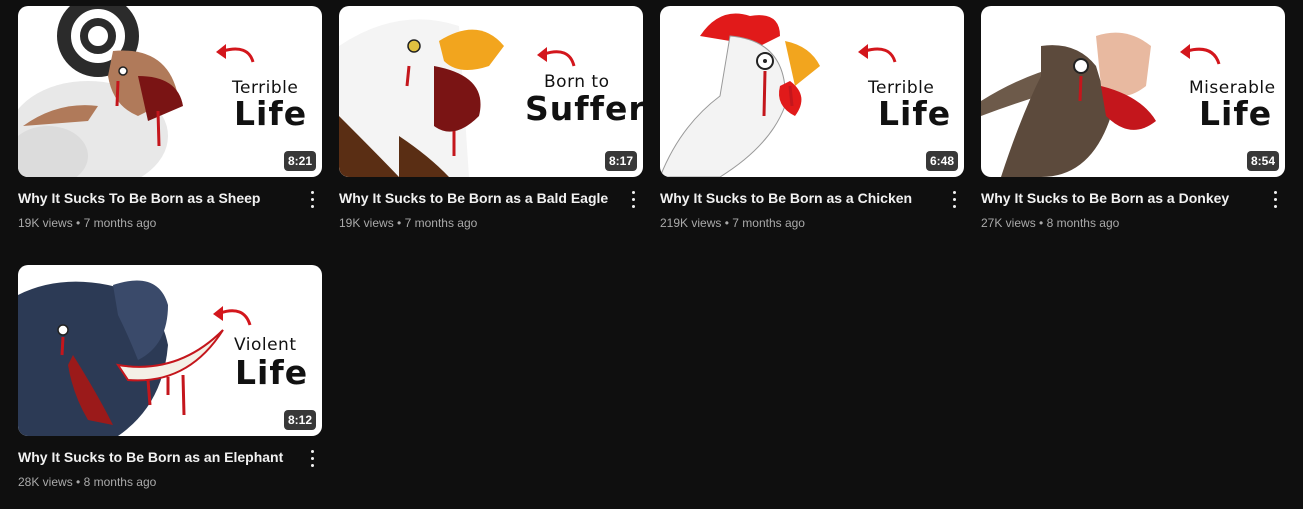  I want to click on video-title: Why It Sucks to Be Born as a Bald Eagle, so click(479, 198).